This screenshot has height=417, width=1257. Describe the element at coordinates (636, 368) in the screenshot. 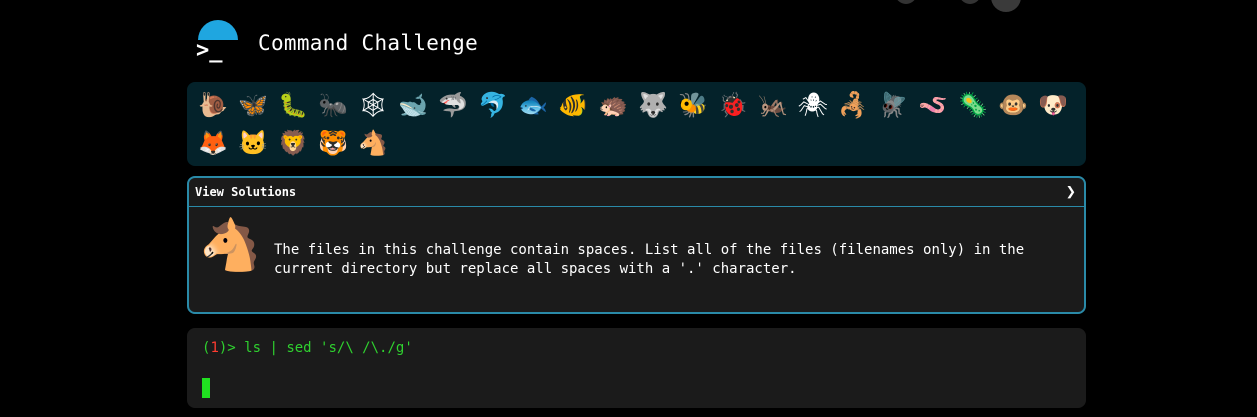

I see `terminal: (1)> ls | sed 's/\ /\./g'` at that location.